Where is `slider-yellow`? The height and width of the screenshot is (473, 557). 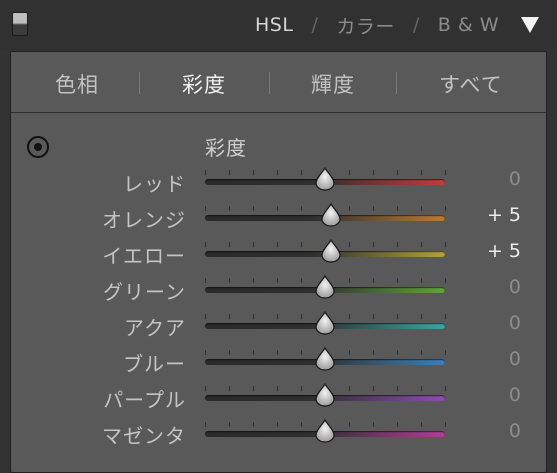
slider-yellow is located at coordinates (326, 252).